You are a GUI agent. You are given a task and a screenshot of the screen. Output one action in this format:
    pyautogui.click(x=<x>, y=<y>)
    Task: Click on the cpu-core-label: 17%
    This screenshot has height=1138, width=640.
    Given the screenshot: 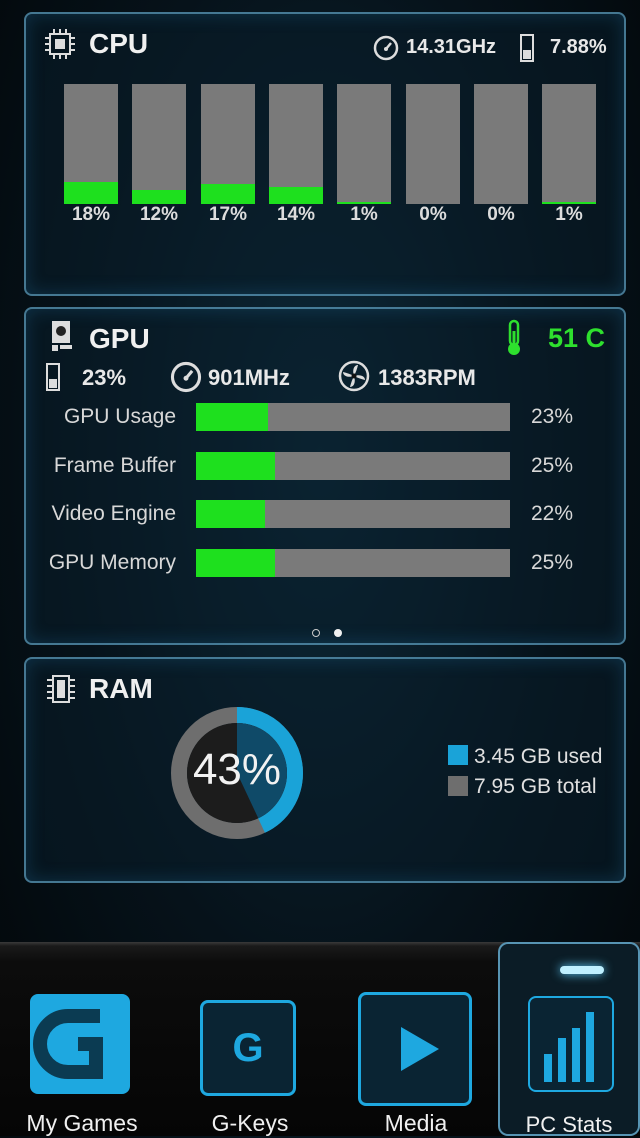 What is the action you would take?
    pyautogui.click(x=228, y=214)
    